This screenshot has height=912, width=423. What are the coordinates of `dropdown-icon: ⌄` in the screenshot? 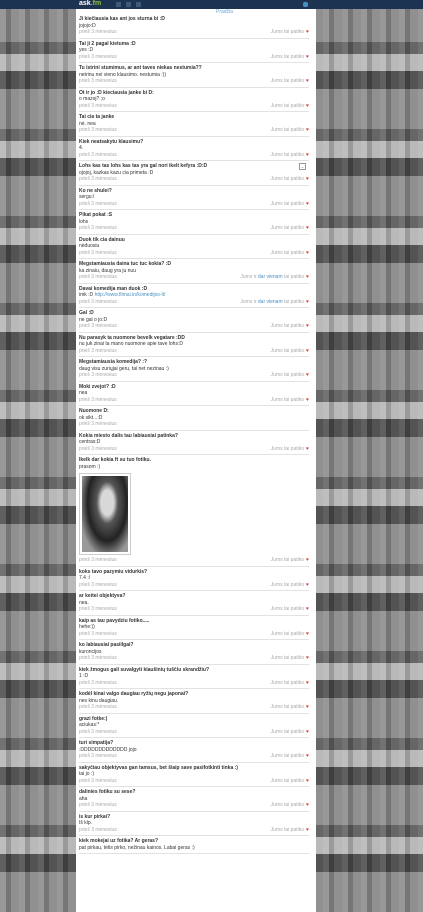 It's located at (302, 166).